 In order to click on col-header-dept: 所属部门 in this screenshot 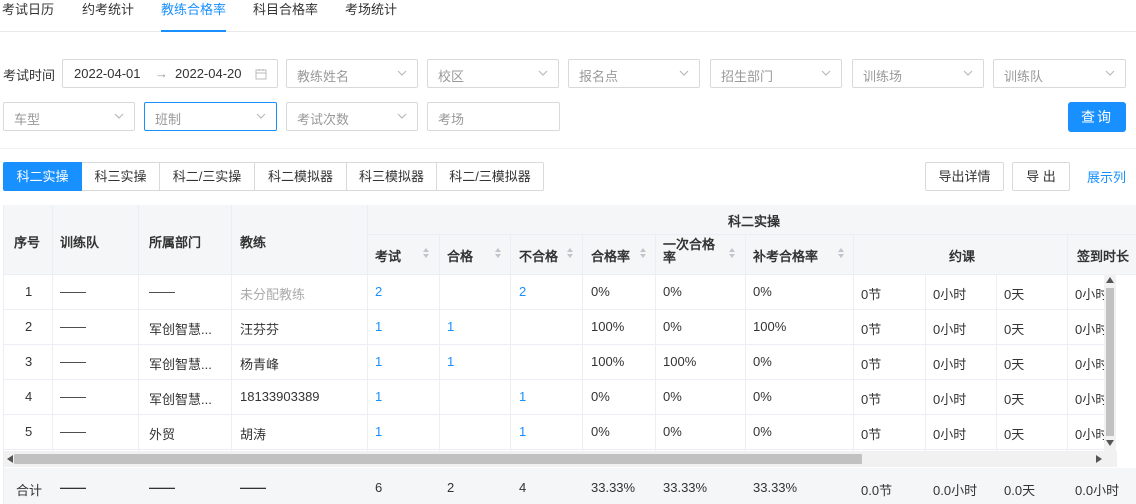, I will do `click(175, 242)`.